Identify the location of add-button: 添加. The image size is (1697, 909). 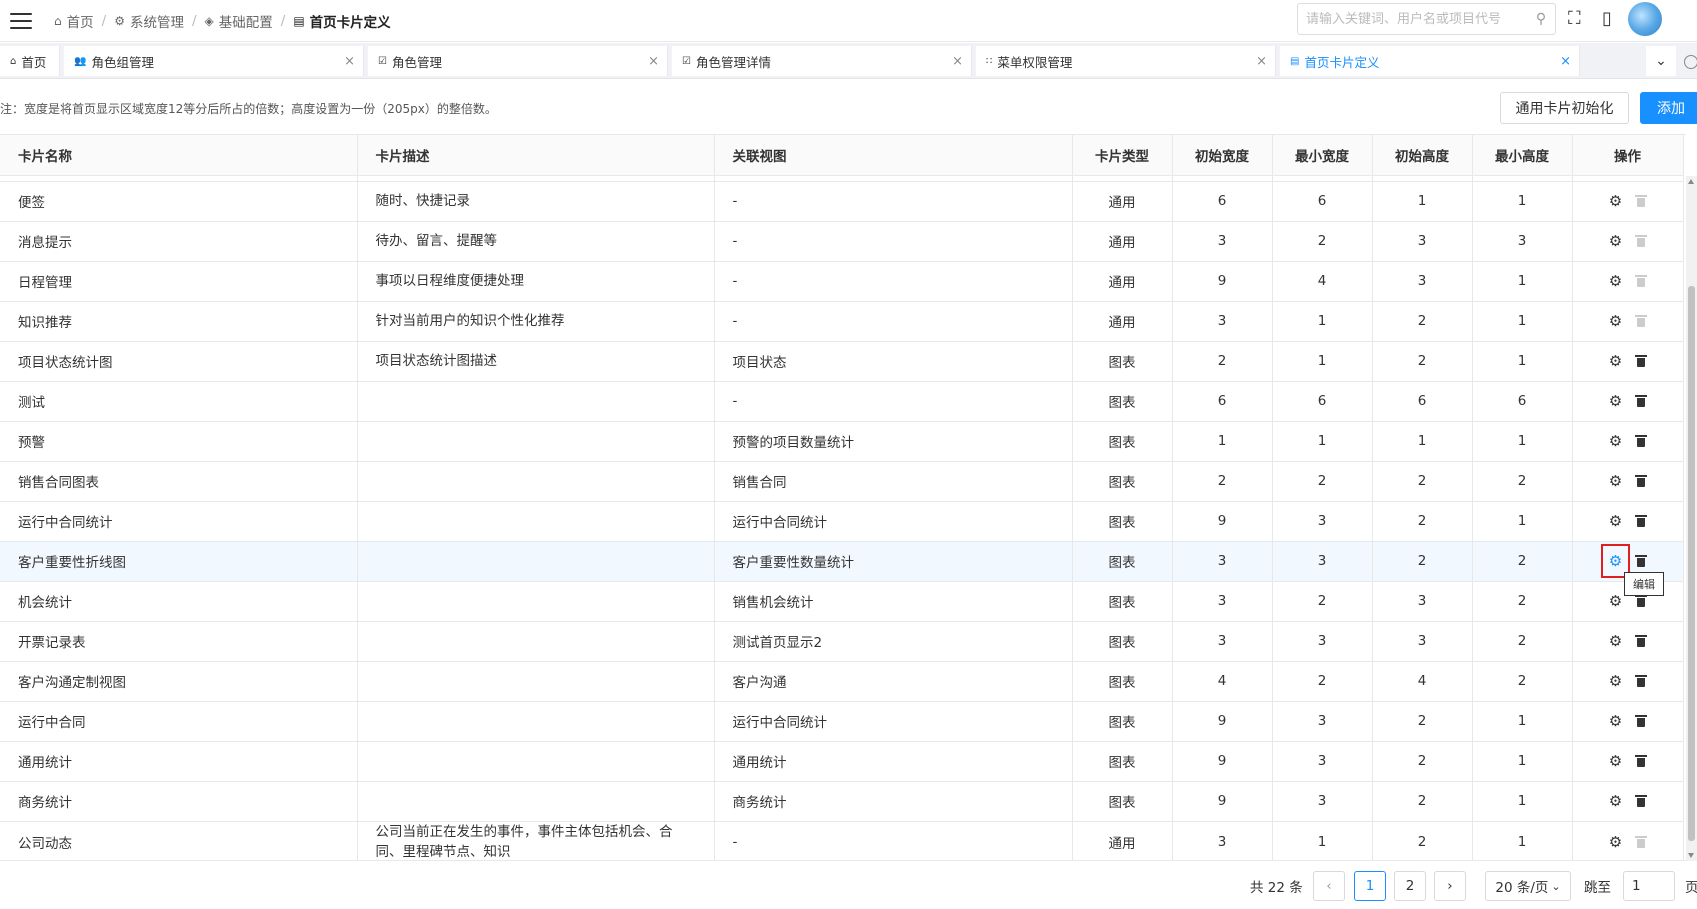
(1668, 108).